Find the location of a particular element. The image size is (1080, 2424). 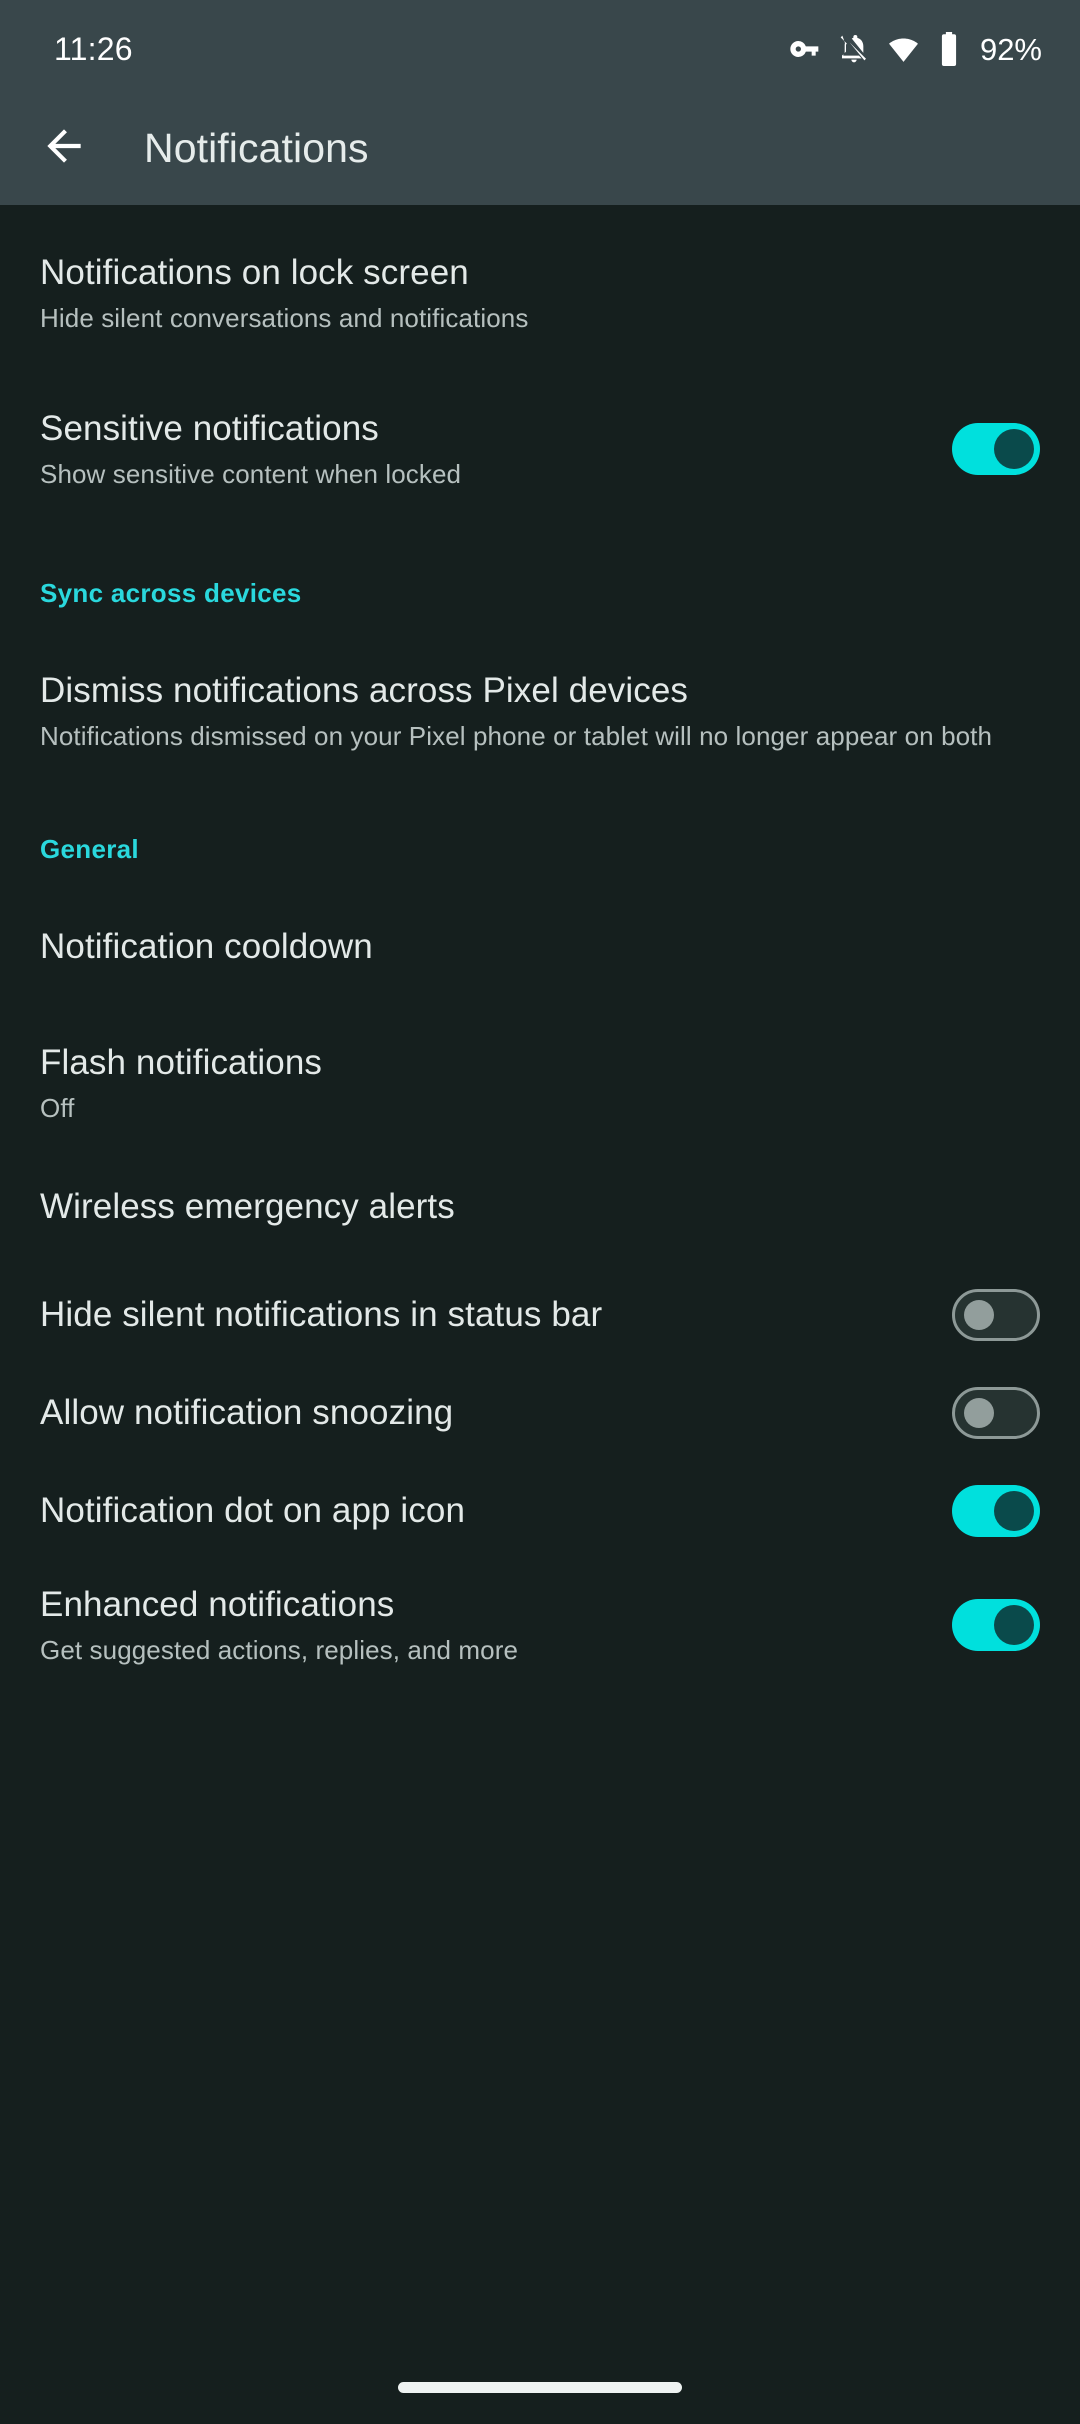

setting-row-allow-notification-snoozing: Allow notification snoozing is located at coordinates (540, 1413).